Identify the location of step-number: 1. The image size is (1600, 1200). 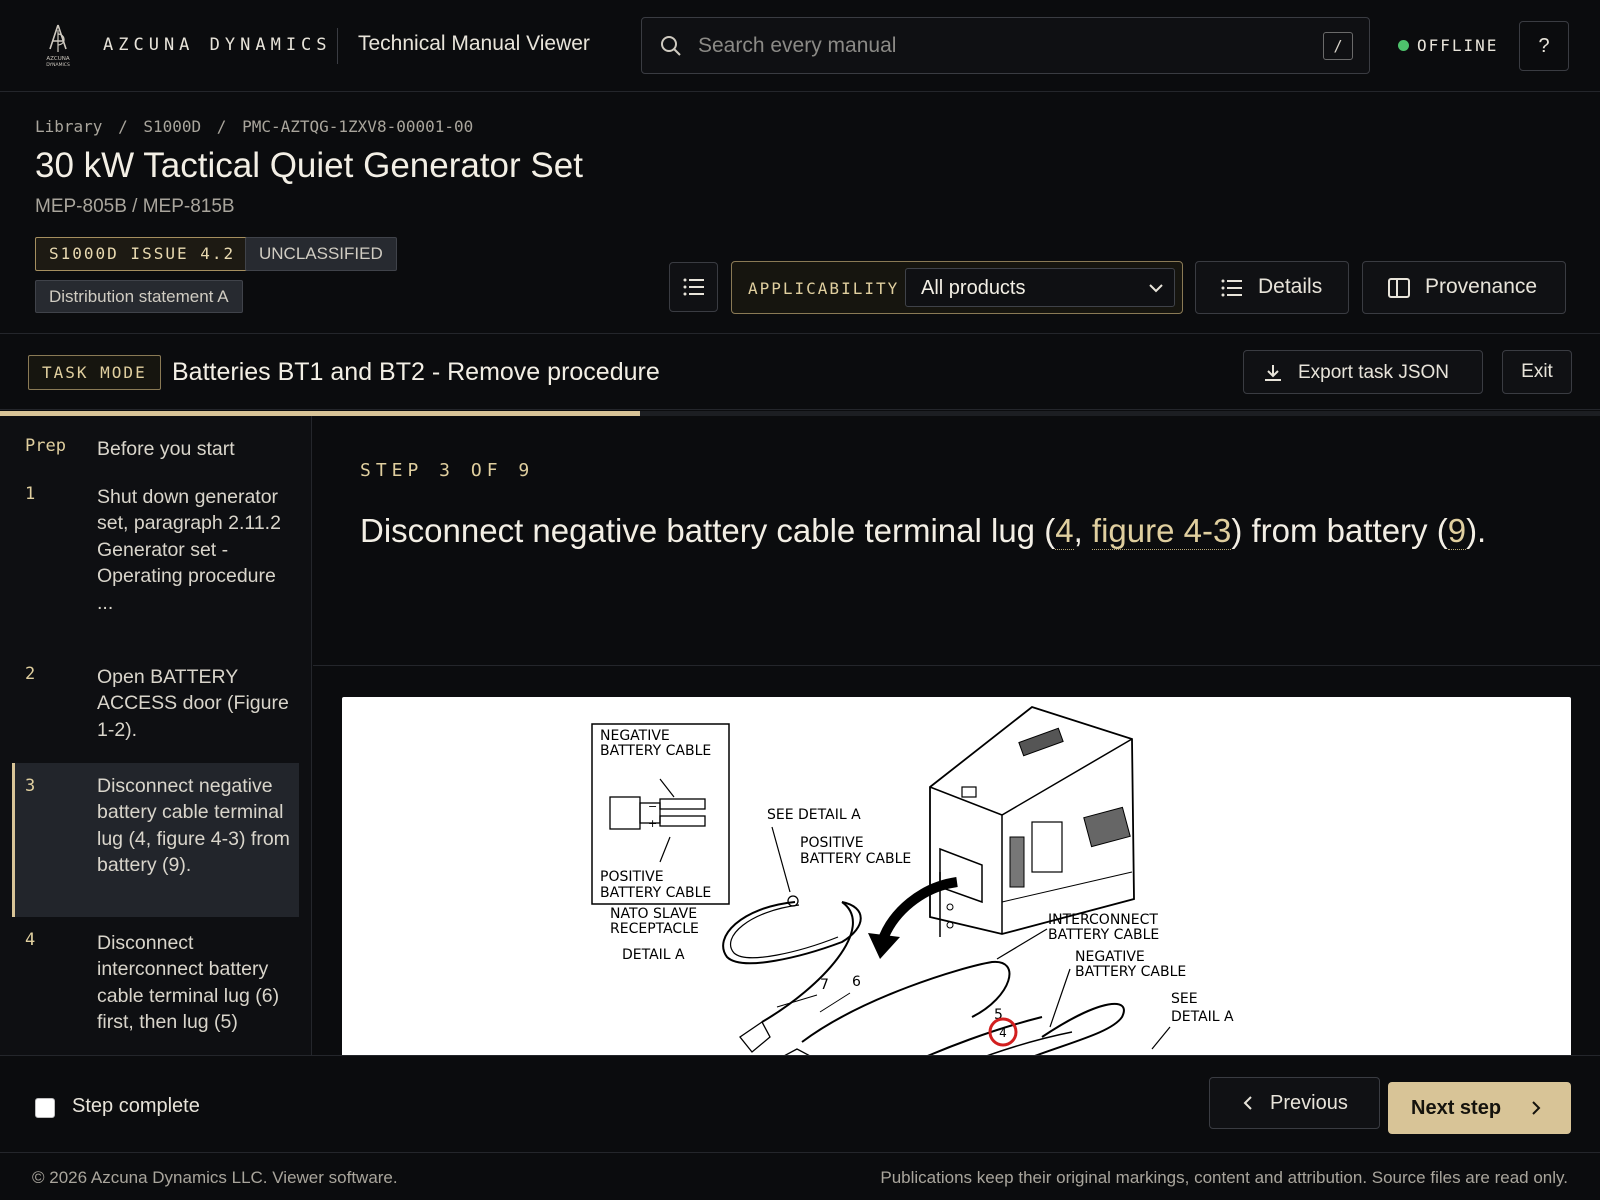
(30, 494).